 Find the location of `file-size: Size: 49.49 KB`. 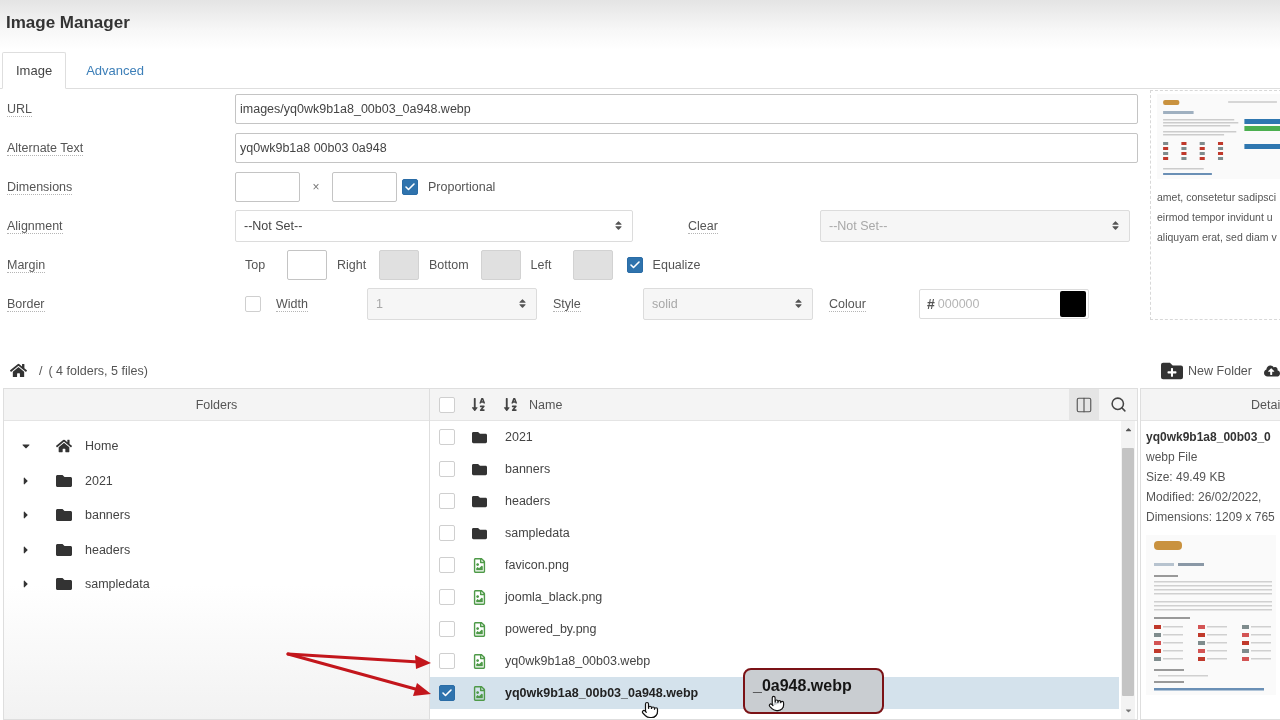

file-size: Size: 49.49 KB is located at coordinates (1186, 477).